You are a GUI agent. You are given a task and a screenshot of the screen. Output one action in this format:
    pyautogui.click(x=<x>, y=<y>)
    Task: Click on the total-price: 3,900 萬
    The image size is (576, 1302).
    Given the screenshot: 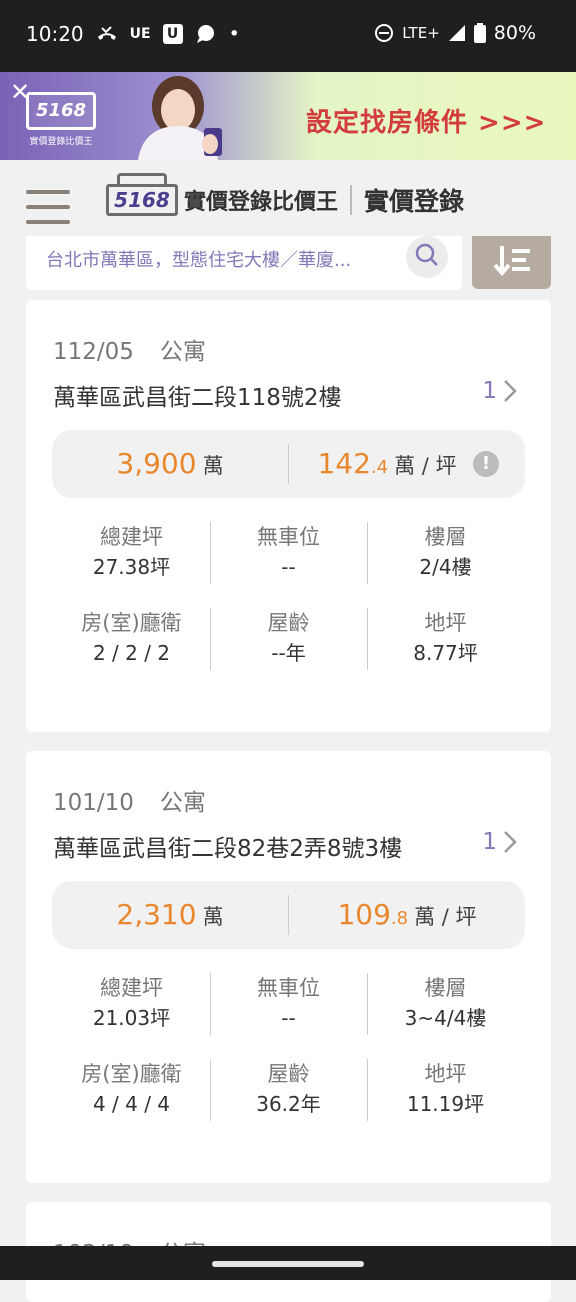 What is the action you would take?
    pyautogui.click(x=170, y=463)
    